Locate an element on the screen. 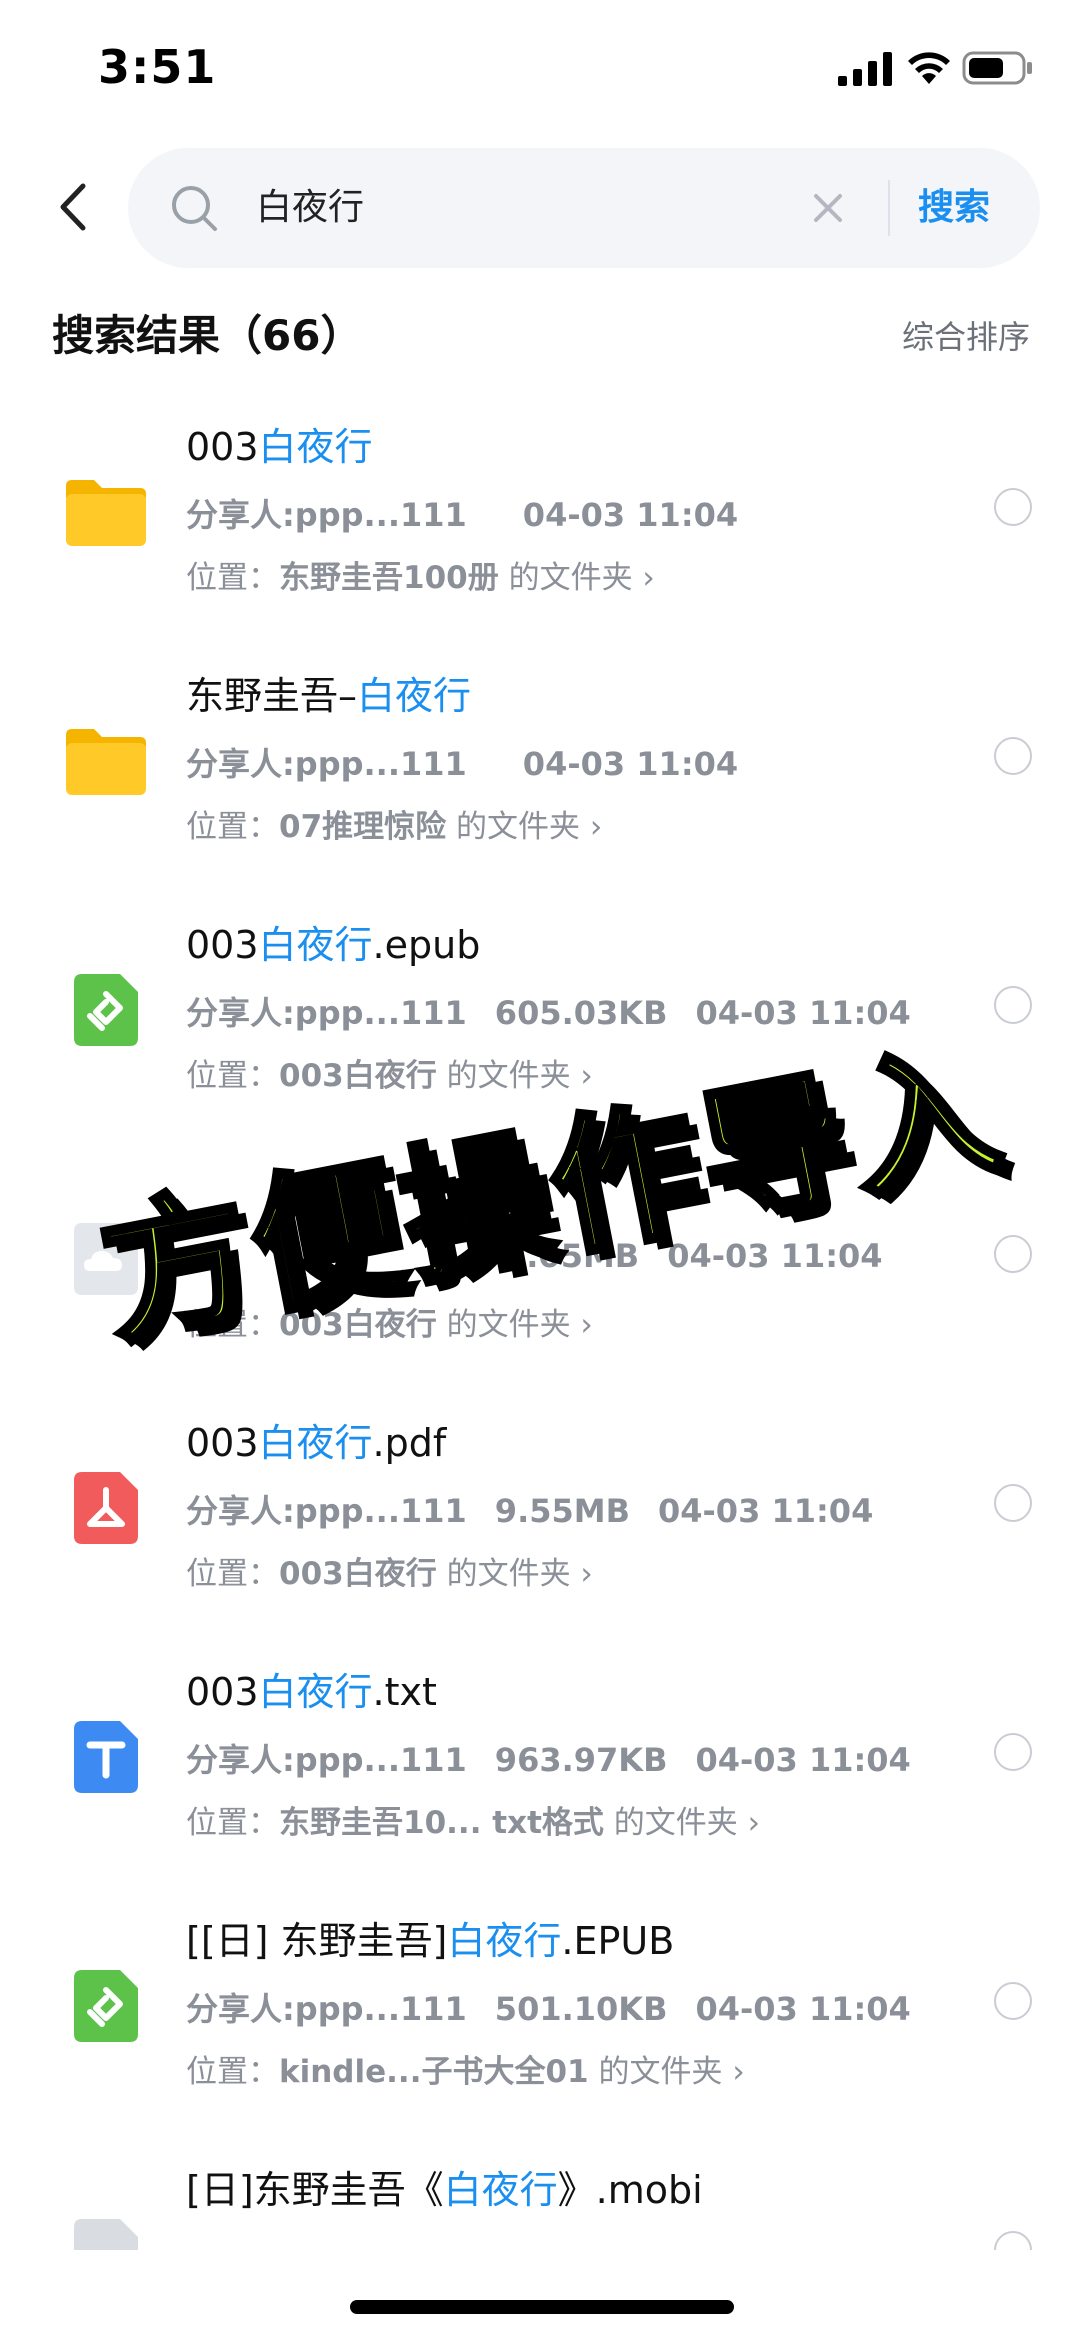  back-button is located at coordinates (72, 207).